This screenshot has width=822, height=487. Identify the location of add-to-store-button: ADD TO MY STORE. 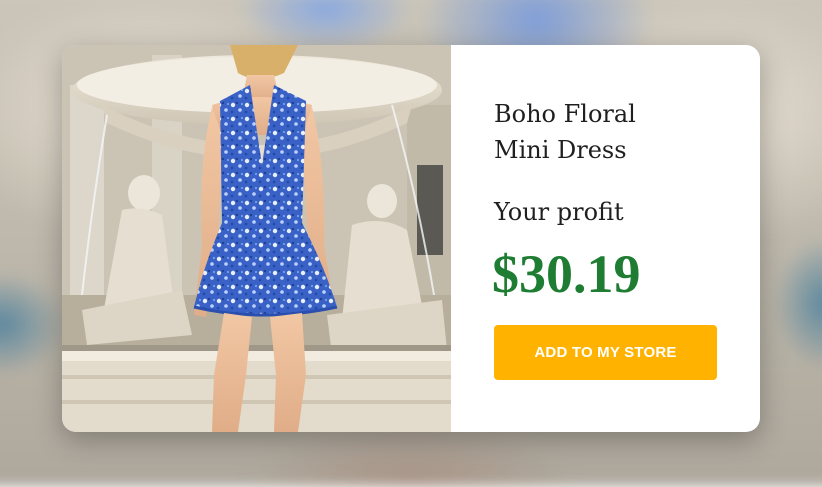
(605, 352).